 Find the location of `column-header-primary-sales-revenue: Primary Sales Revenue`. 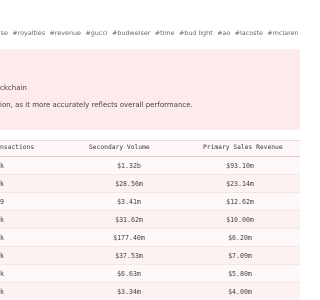

column-header-primary-sales-revenue: Primary Sales Revenue is located at coordinates (243, 147).